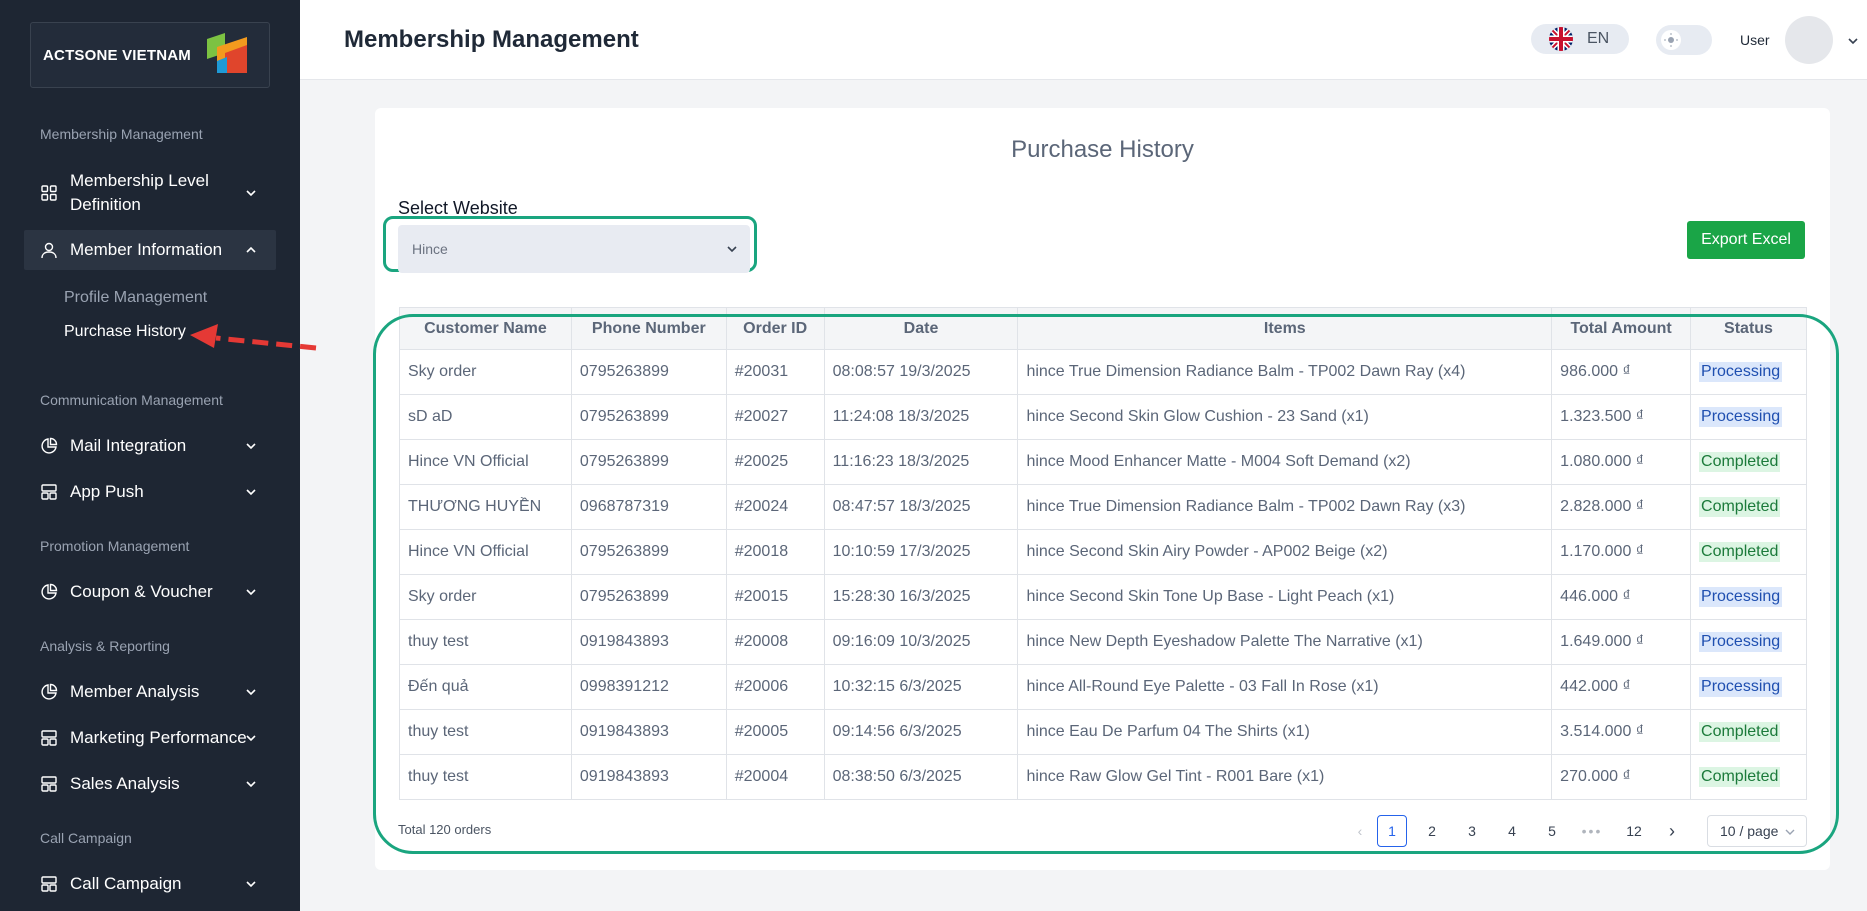  I want to click on total-orders: Total 120 orders, so click(445, 829).